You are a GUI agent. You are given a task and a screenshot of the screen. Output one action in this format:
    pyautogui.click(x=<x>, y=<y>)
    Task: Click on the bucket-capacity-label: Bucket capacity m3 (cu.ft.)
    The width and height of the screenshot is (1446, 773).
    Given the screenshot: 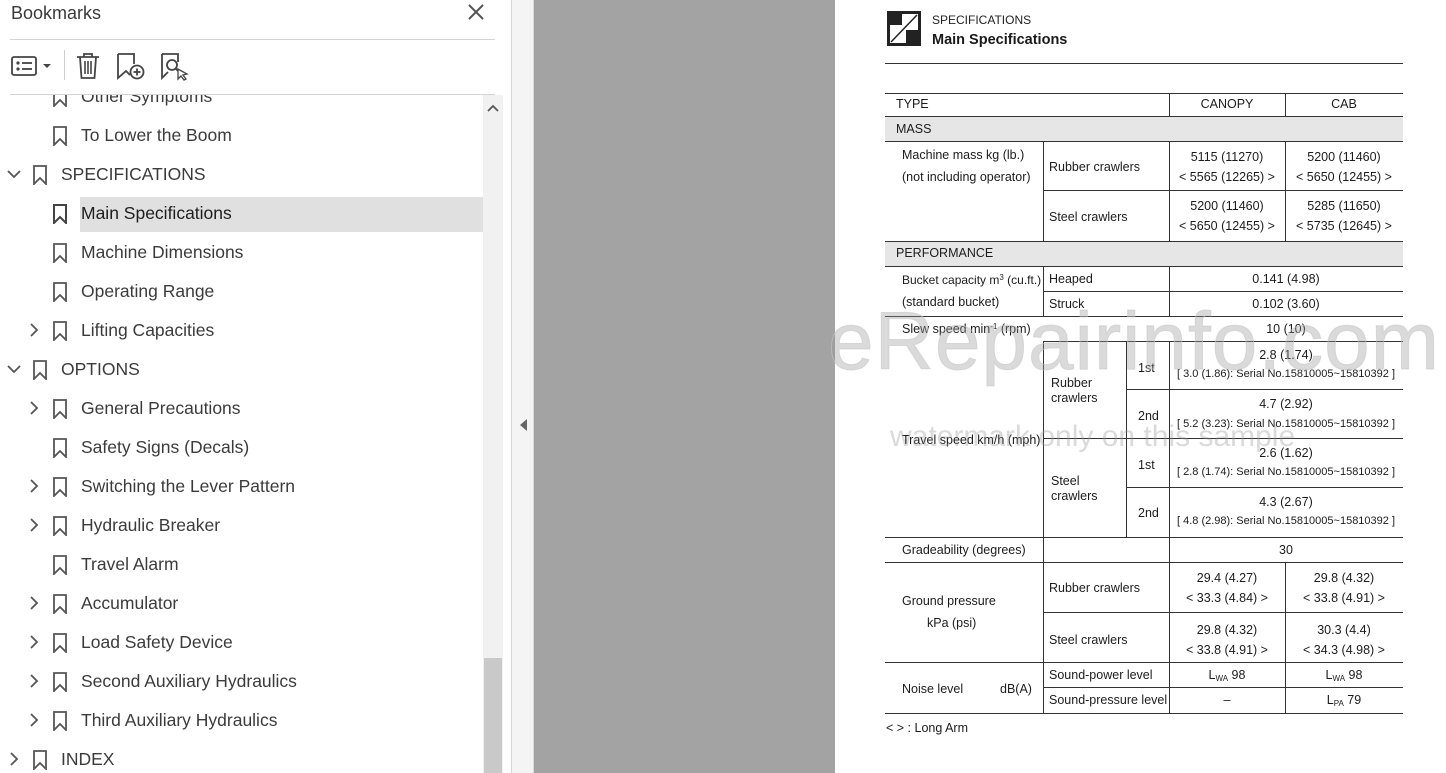 What is the action you would take?
    pyautogui.click(x=972, y=280)
    